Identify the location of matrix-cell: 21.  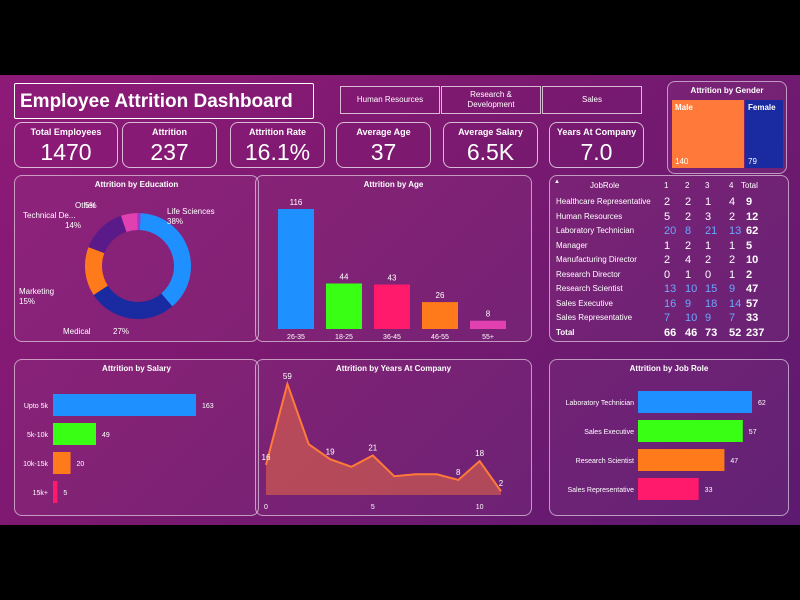
(711, 231).